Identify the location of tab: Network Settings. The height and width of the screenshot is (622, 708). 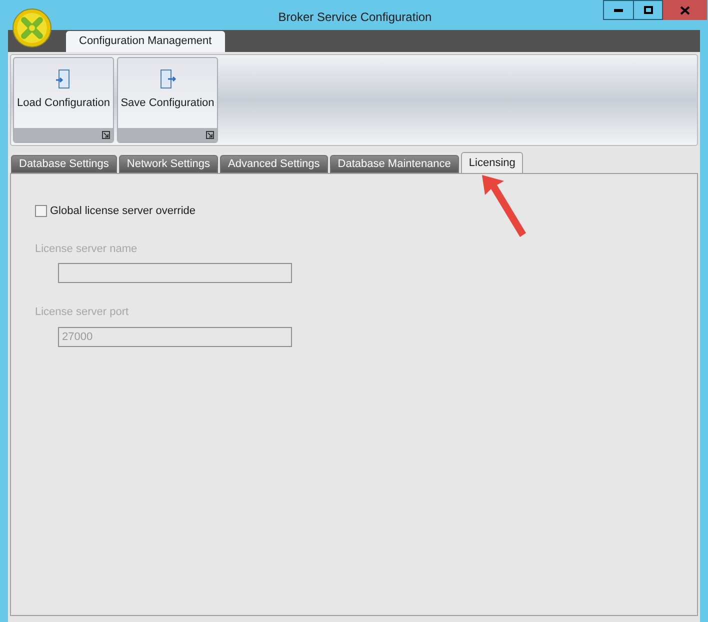
(168, 164).